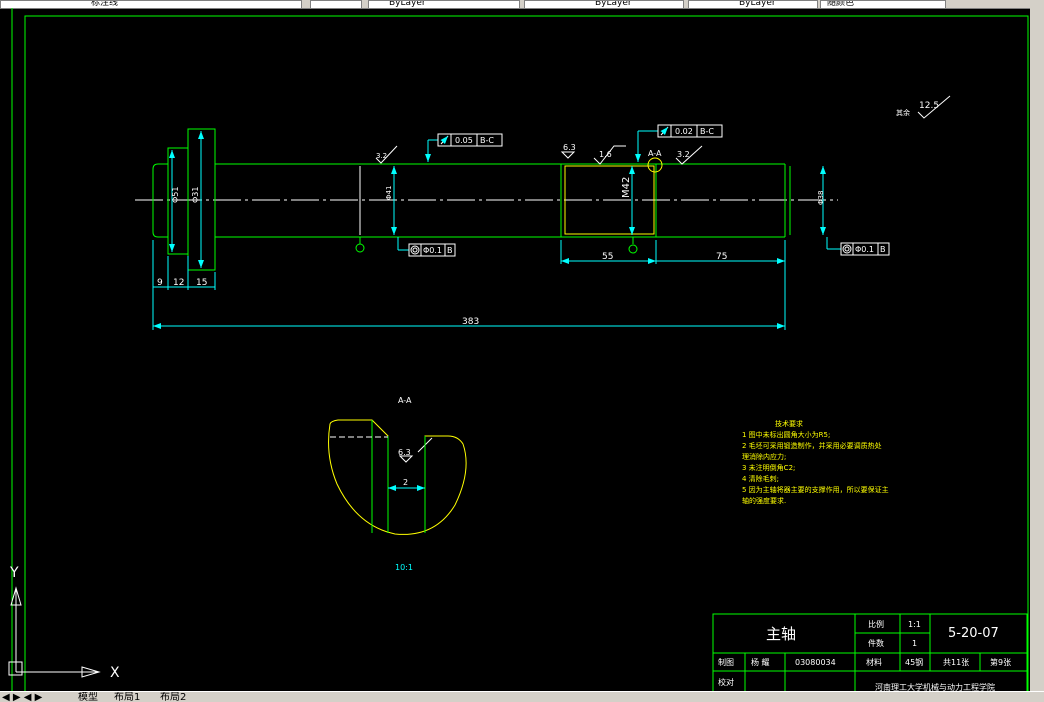 The image size is (1044, 702). What do you see at coordinates (470, 322) in the screenshot?
I see `dim-383: 383` at bounding box center [470, 322].